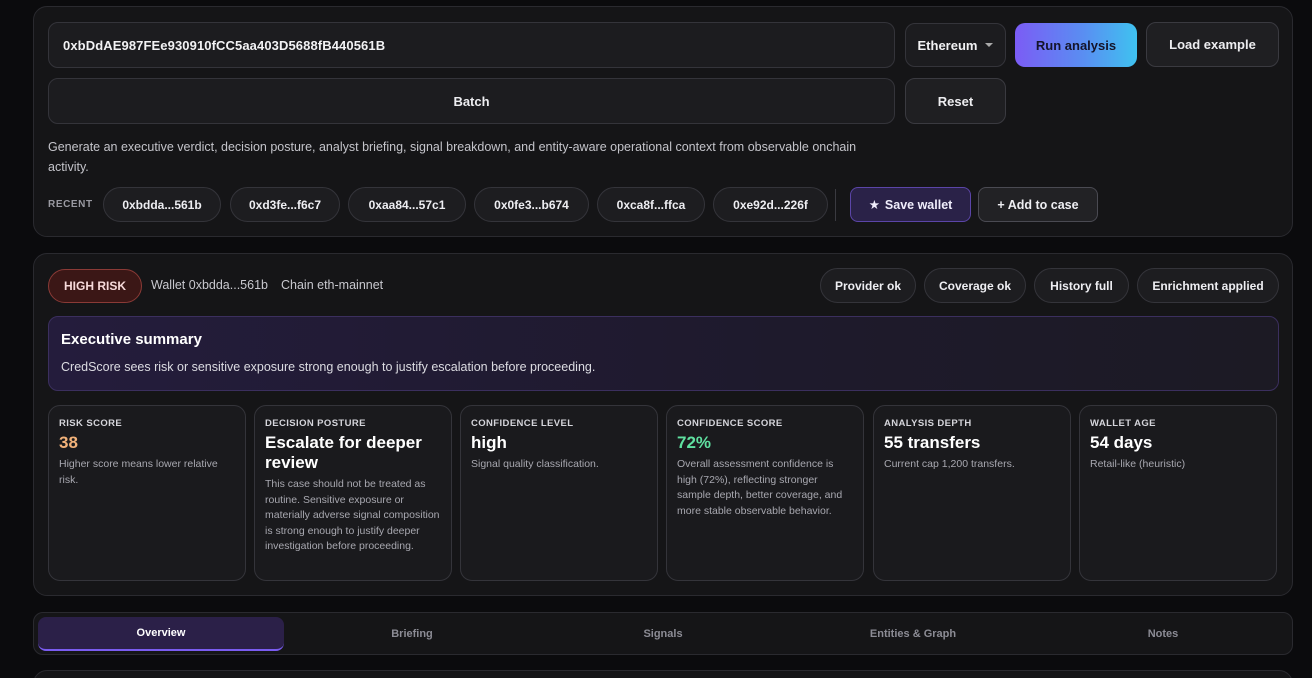  What do you see at coordinates (531, 204) in the screenshot?
I see `recent-wallet-chip: 0x0fe3...b674` at bounding box center [531, 204].